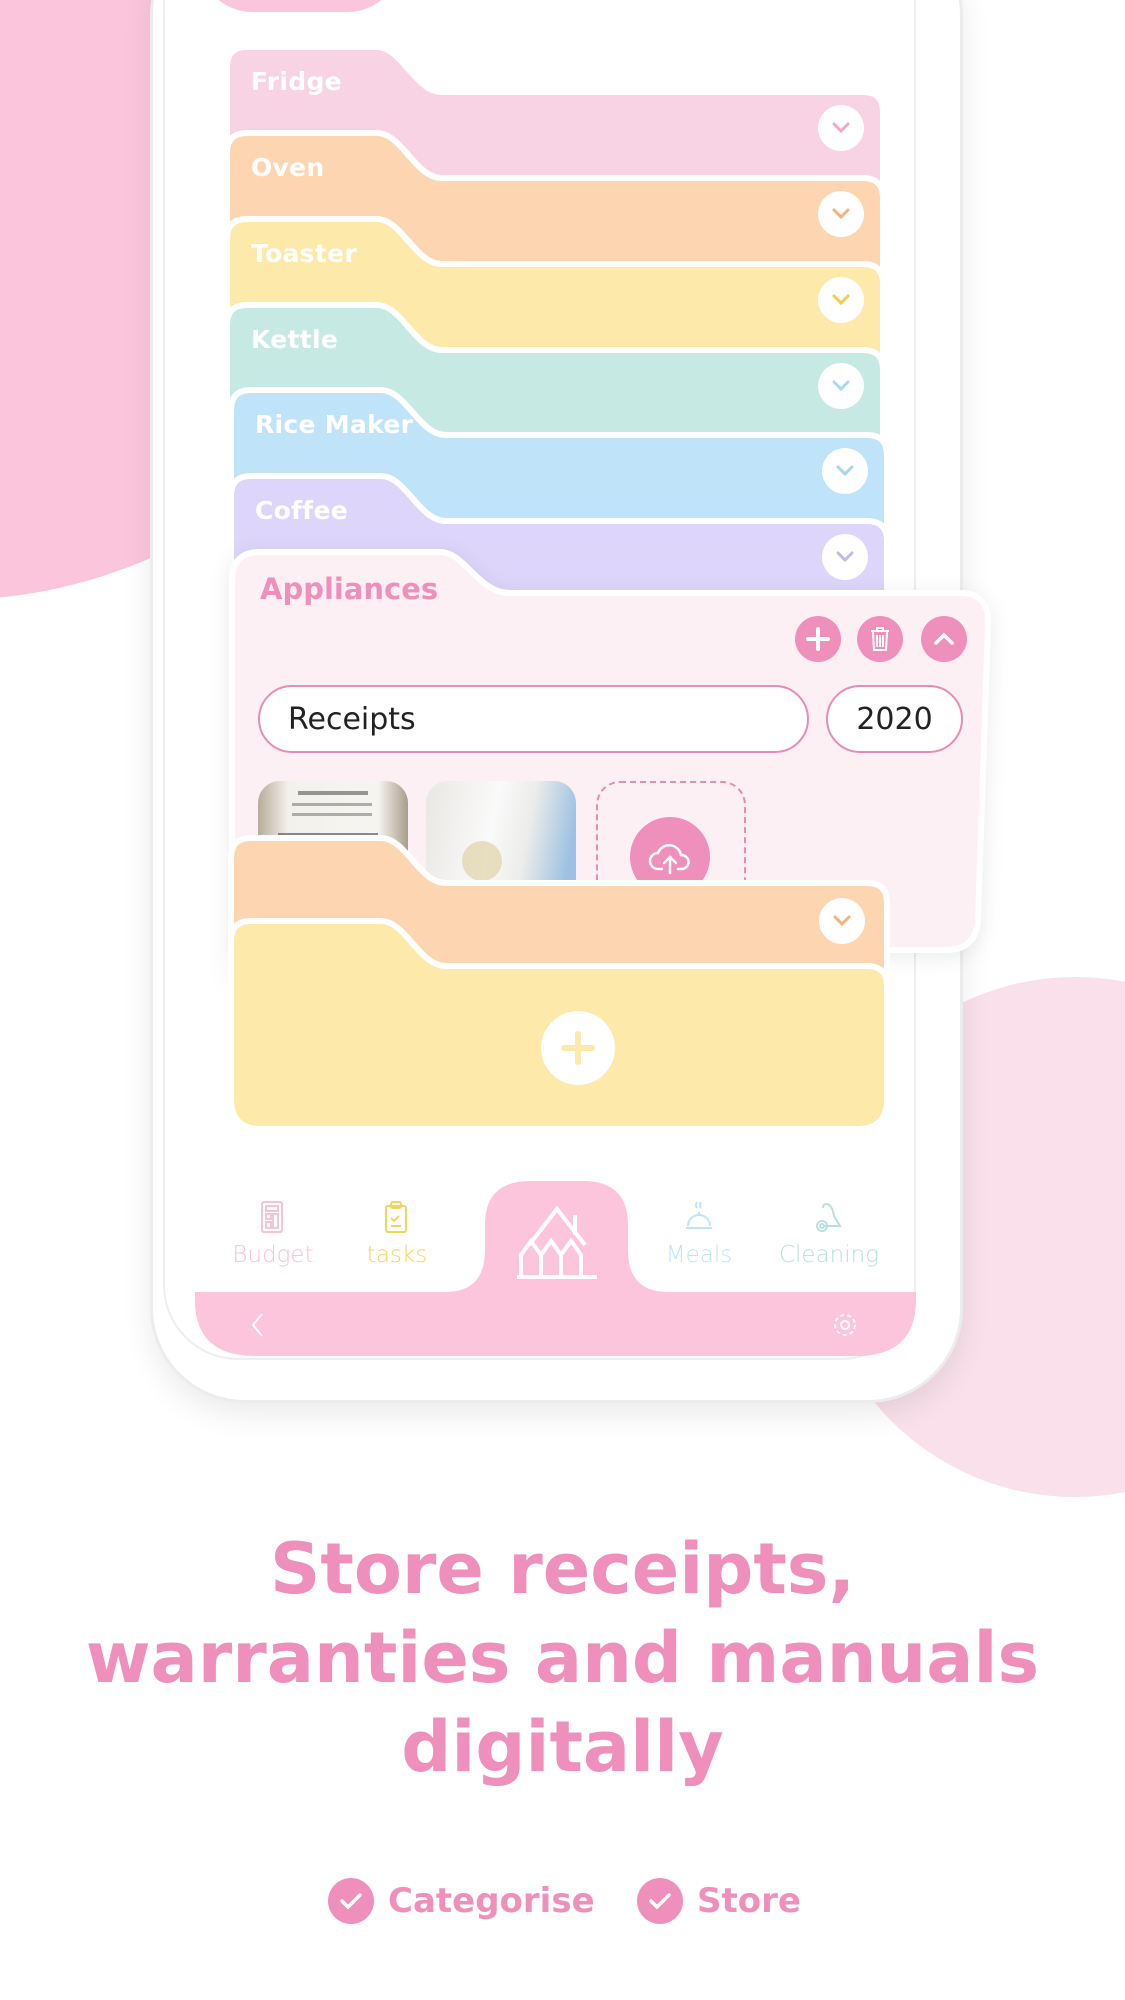  I want to click on chevron-left-icon, so click(258, 1325).